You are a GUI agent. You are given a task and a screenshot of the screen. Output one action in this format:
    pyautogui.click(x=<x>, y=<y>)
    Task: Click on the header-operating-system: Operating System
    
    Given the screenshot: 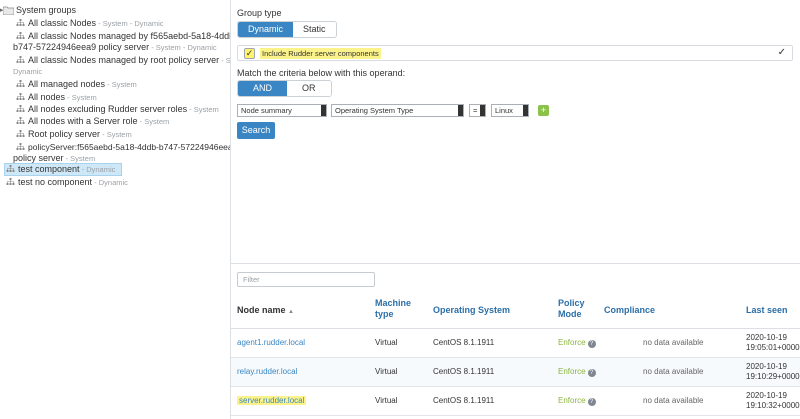 What is the action you would take?
    pyautogui.click(x=471, y=310)
    